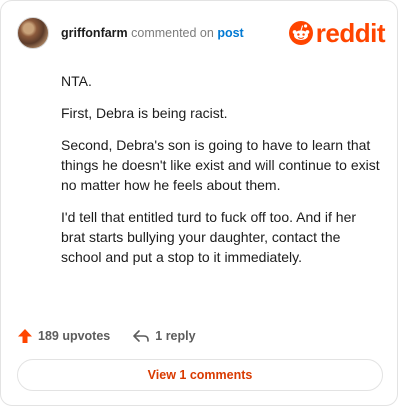 This screenshot has height=408, width=400. I want to click on reply-arrow-icon, so click(141, 336).